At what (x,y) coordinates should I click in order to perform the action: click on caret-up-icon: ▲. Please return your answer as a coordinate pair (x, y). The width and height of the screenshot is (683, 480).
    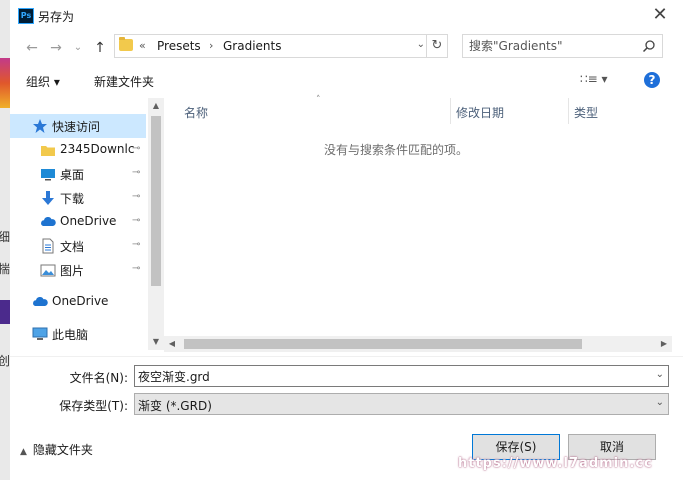
    Looking at the image, I should click on (23, 452).